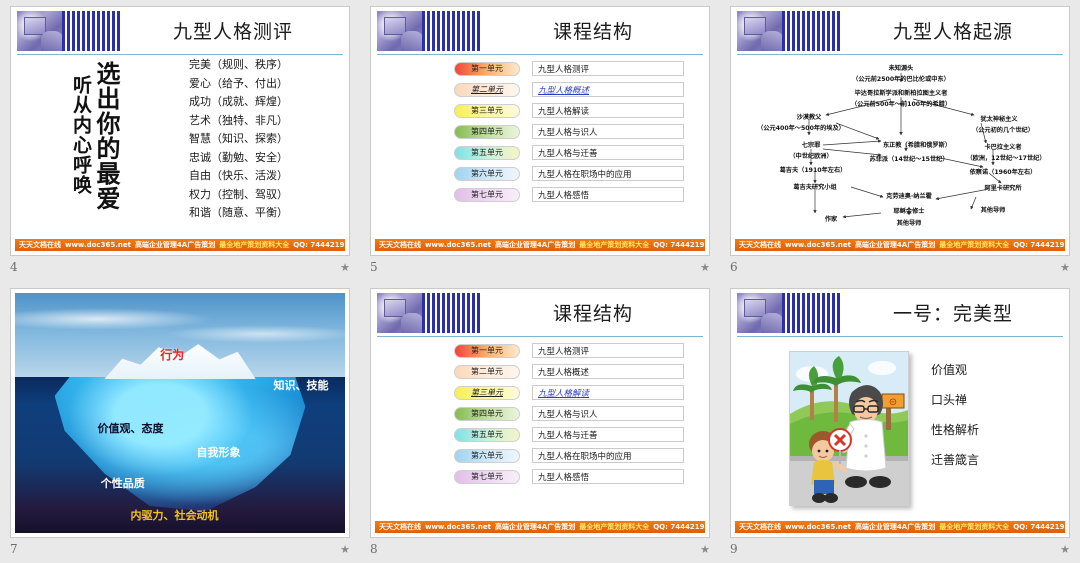  What do you see at coordinates (1003, 172) in the screenshot?
I see `node-label: 依察诺（1960年左右）` at bounding box center [1003, 172].